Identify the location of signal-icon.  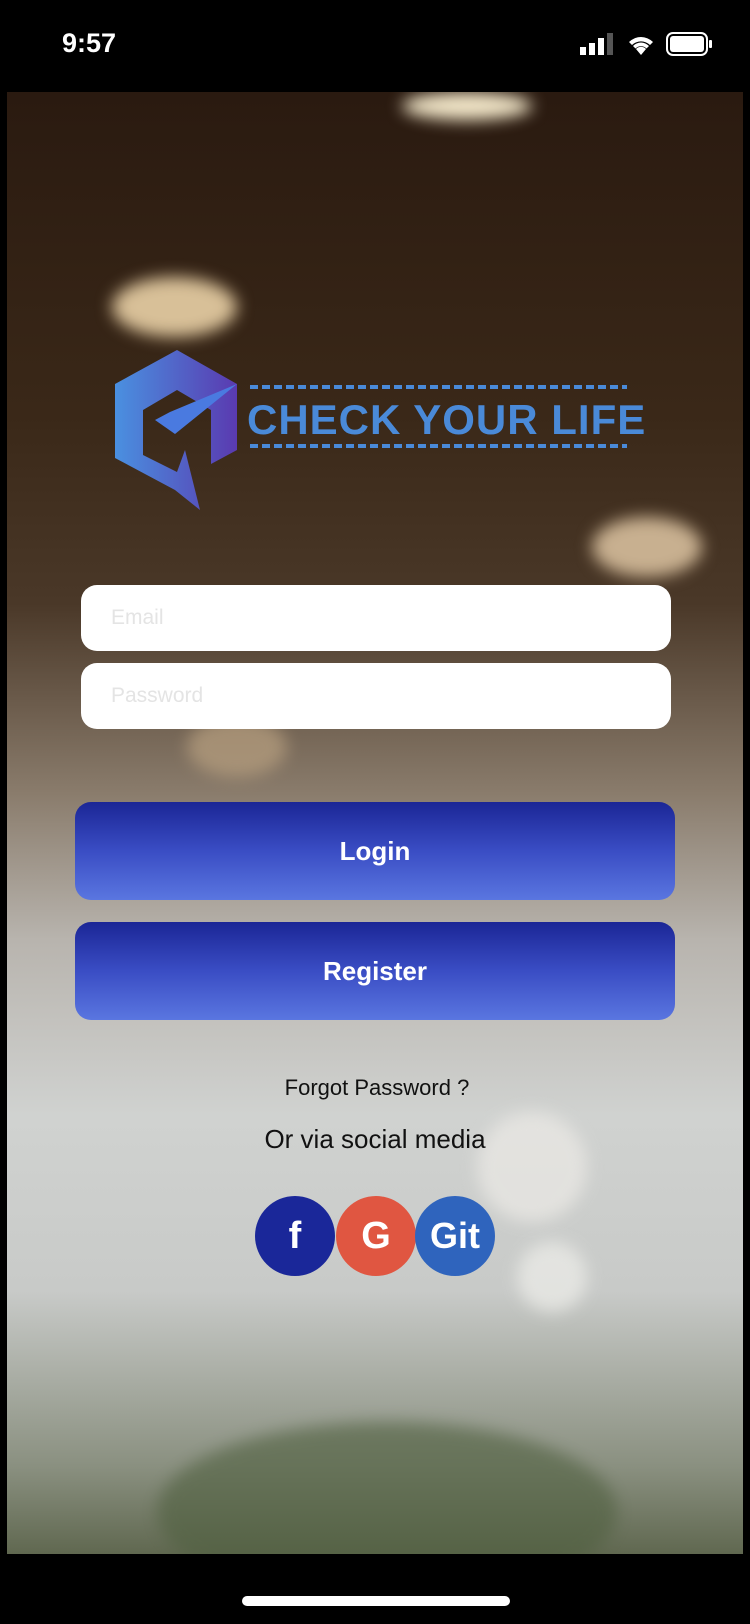
(596, 44).